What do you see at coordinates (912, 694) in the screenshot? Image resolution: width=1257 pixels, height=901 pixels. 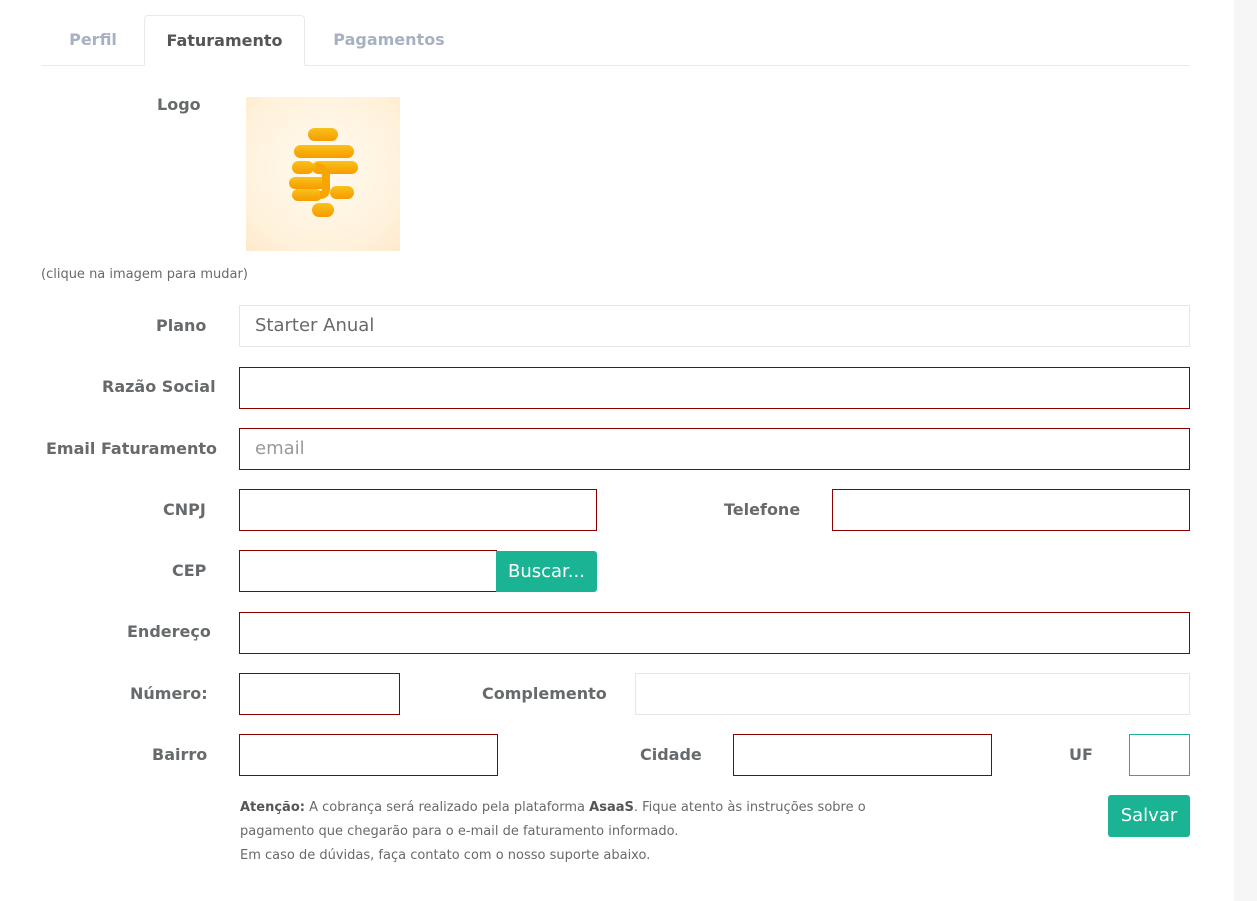 I see `complemento-input` at bounding box center [912, 694].